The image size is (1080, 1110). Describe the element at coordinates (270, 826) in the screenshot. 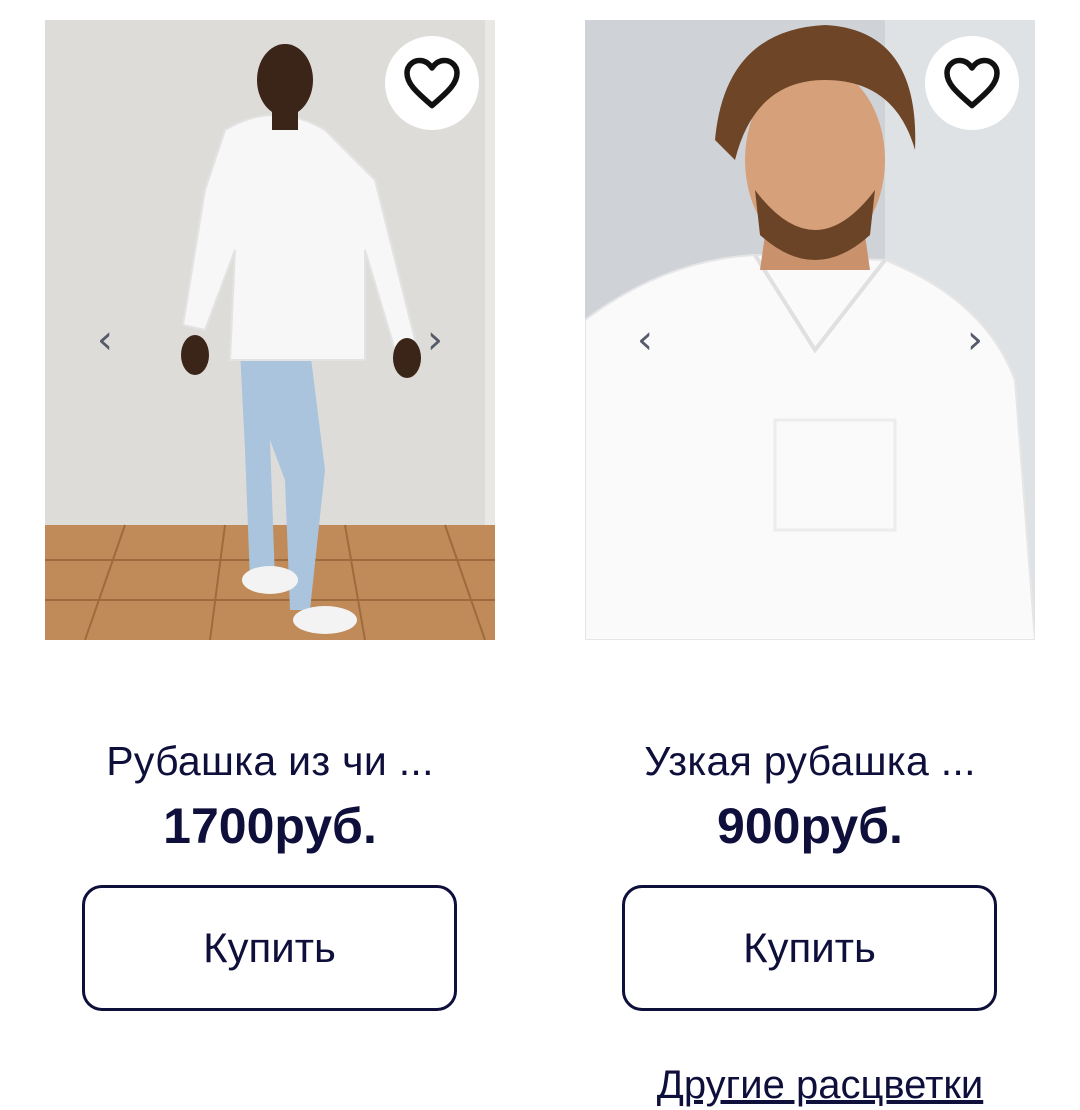

I see `product-price: 1700руб.` at that location.